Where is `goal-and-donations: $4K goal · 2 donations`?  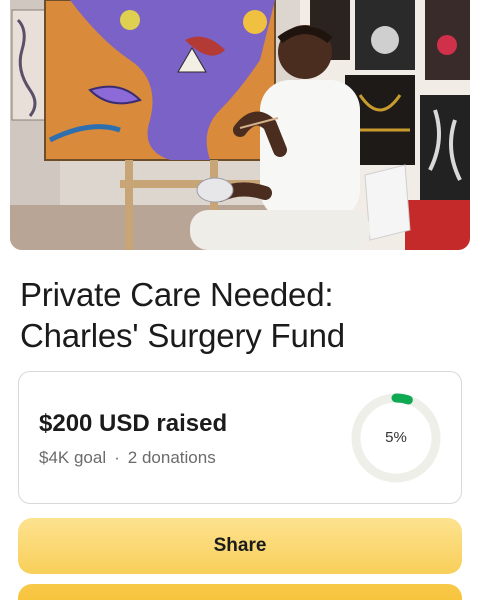 goal-and-donations: $4K goal · 2 donations is located at coordinates (127, 458).